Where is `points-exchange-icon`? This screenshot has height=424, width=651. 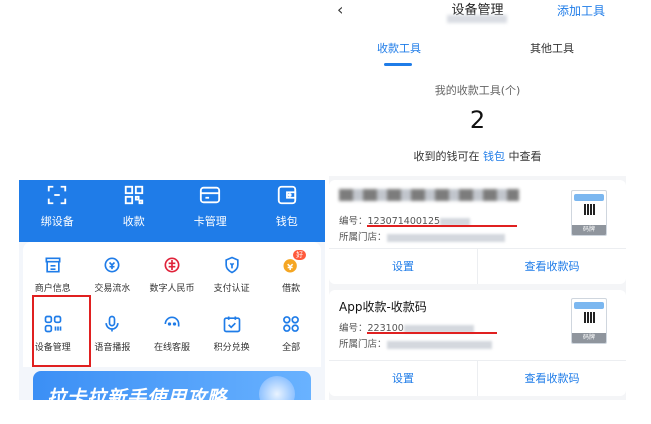 points-exchange-icon is located at coordinates (231, 324).